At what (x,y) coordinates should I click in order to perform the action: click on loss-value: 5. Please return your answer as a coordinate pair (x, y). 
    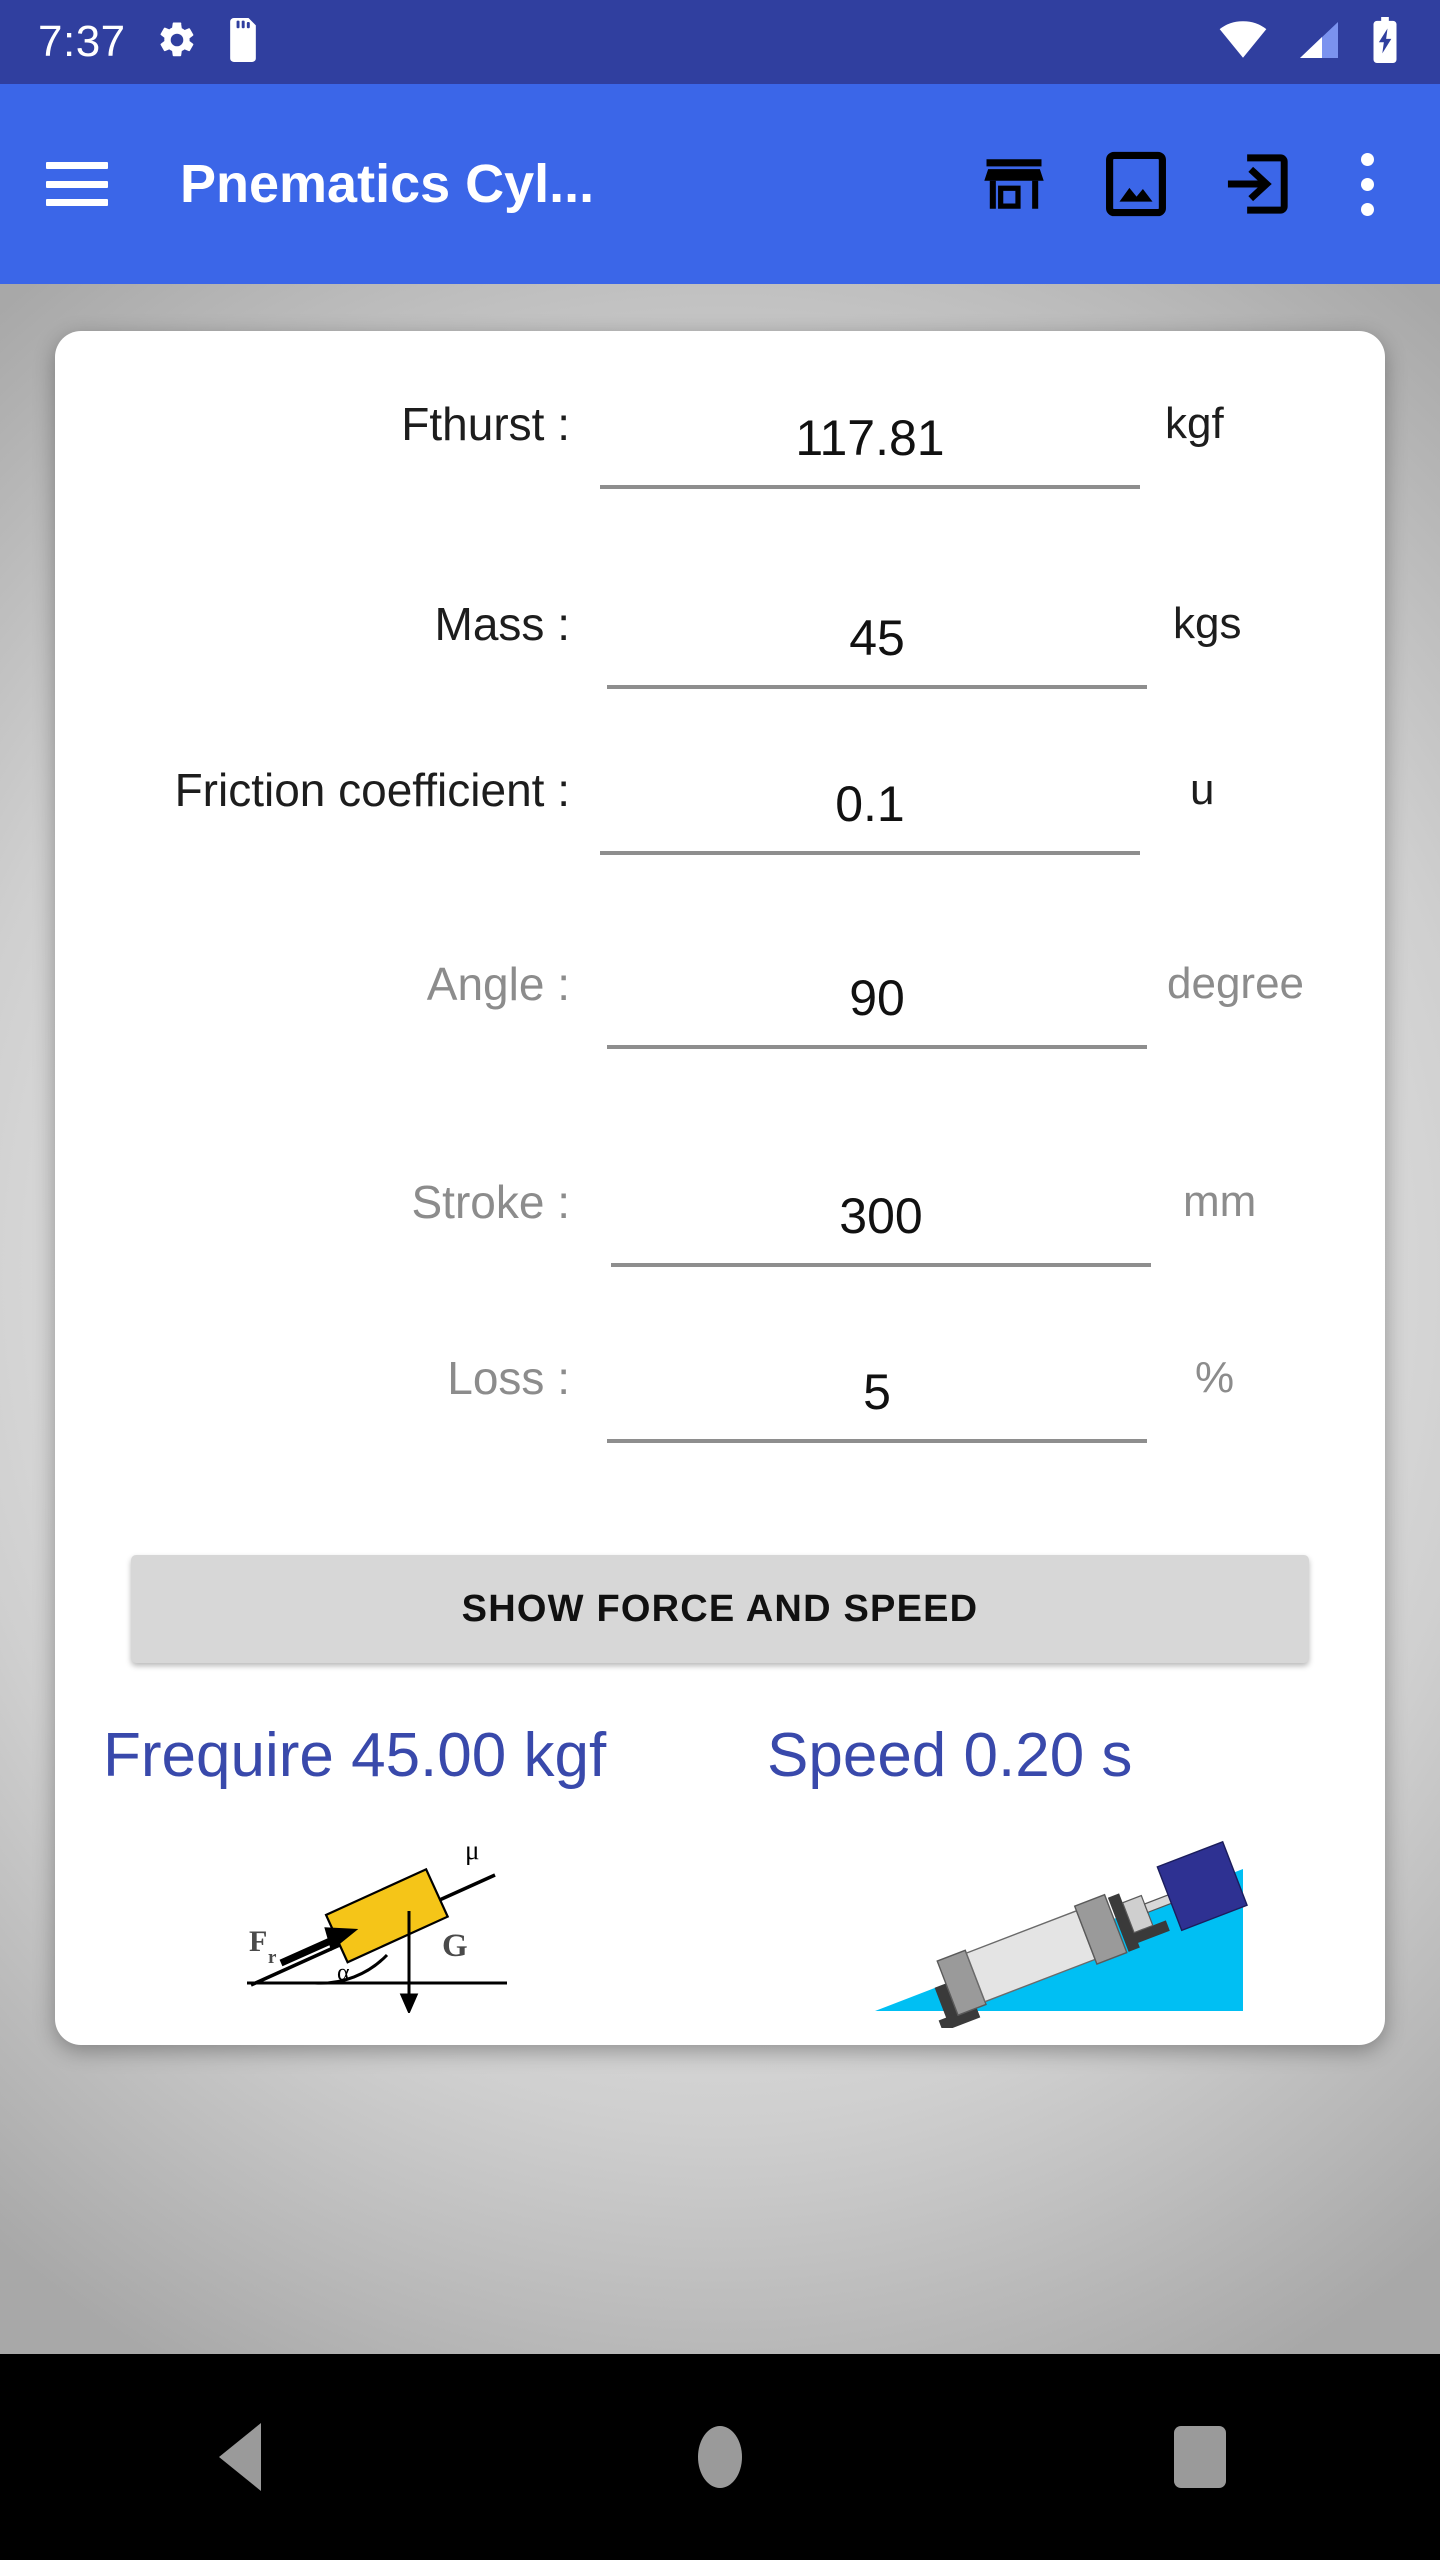
    Looking at the image, I should click on (877, 1392).